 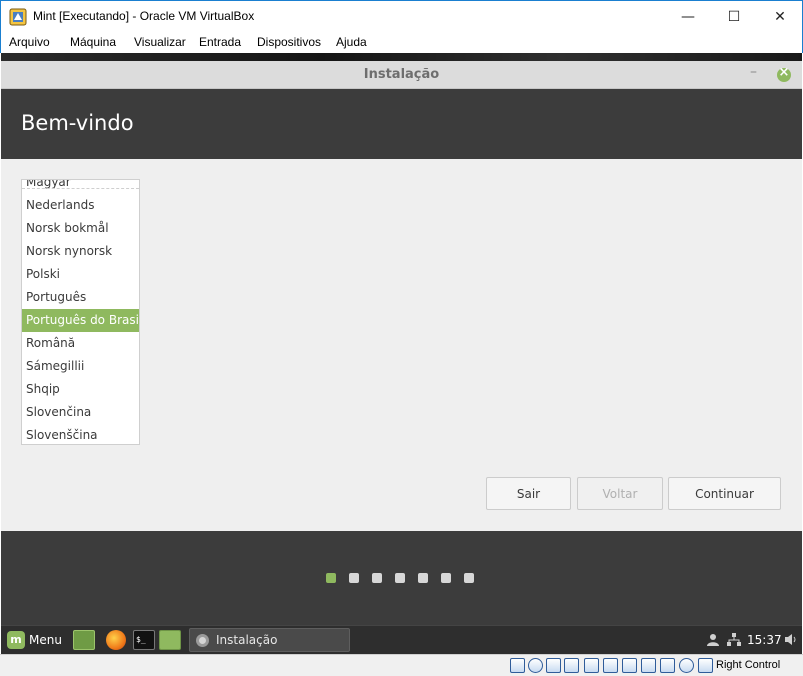 I want to click on optical-drive-icon, so click(x=535, y=665).